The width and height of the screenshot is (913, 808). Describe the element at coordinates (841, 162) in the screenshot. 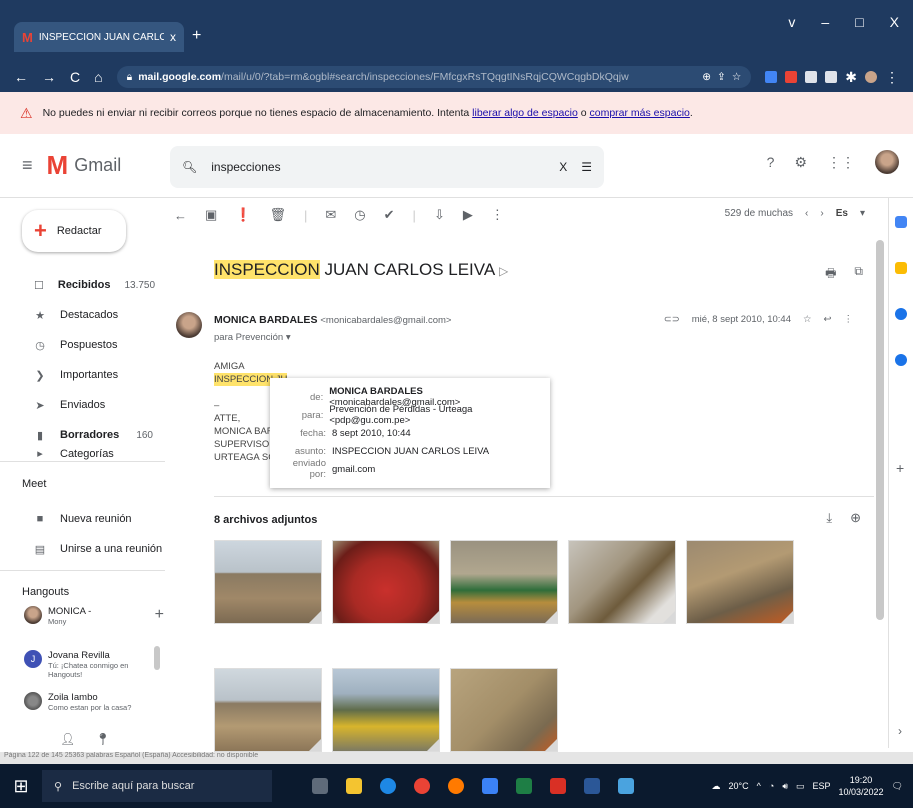

I see `apps-grid-icon: ⋮⋮` at that location.